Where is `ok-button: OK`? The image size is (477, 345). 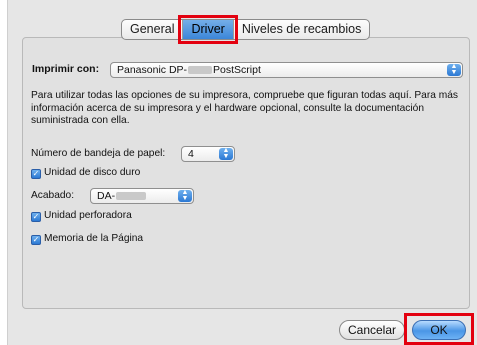
ok-button: OK is located at coordinates (439, 330).